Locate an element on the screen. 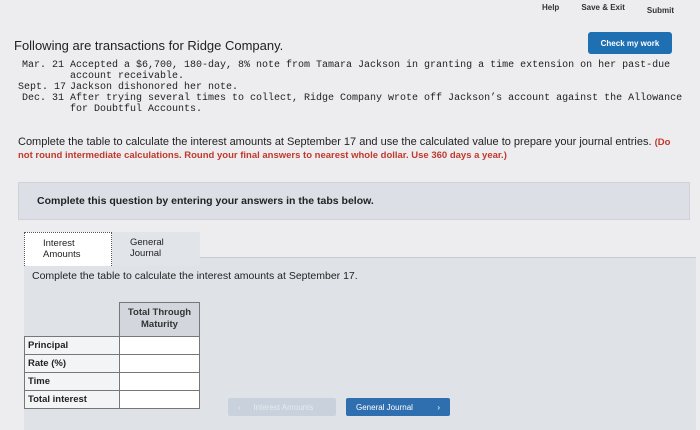 This screenshot has width=700, height=430. principal-input is located at coordinates (159, 345).